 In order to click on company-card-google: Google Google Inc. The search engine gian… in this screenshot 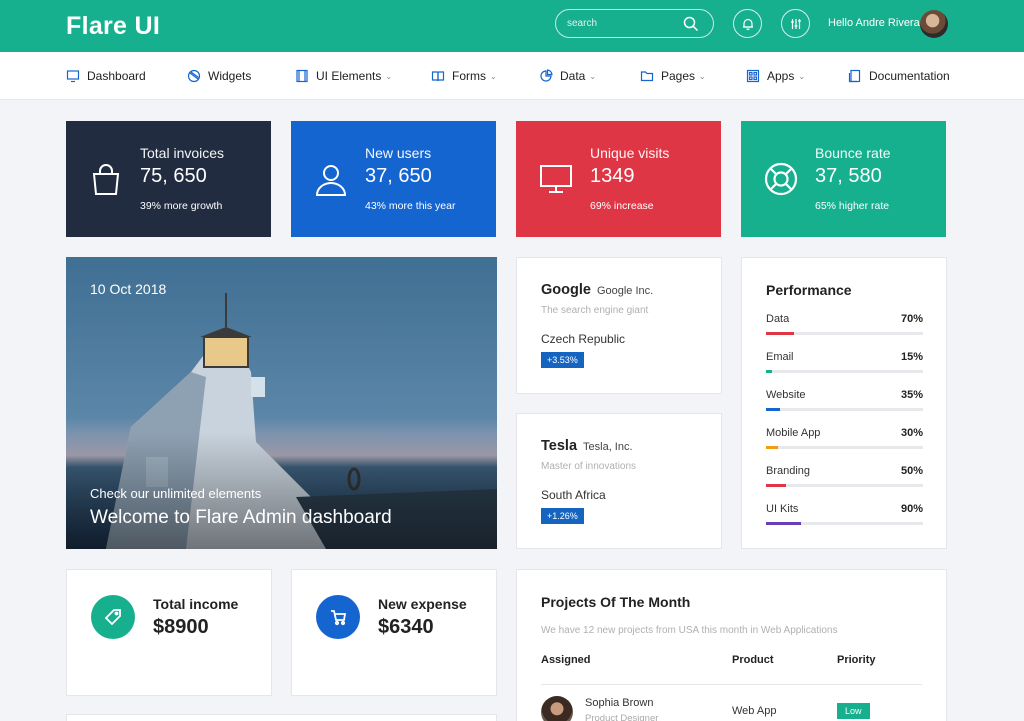, I will do `click(619, 325)`.